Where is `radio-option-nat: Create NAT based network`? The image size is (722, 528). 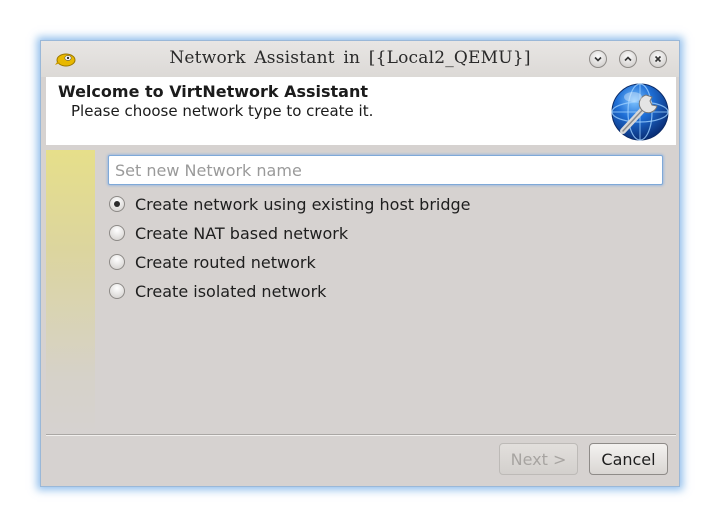
radio-option-nat: Create NAT based network is located at coordinates (228, 233).